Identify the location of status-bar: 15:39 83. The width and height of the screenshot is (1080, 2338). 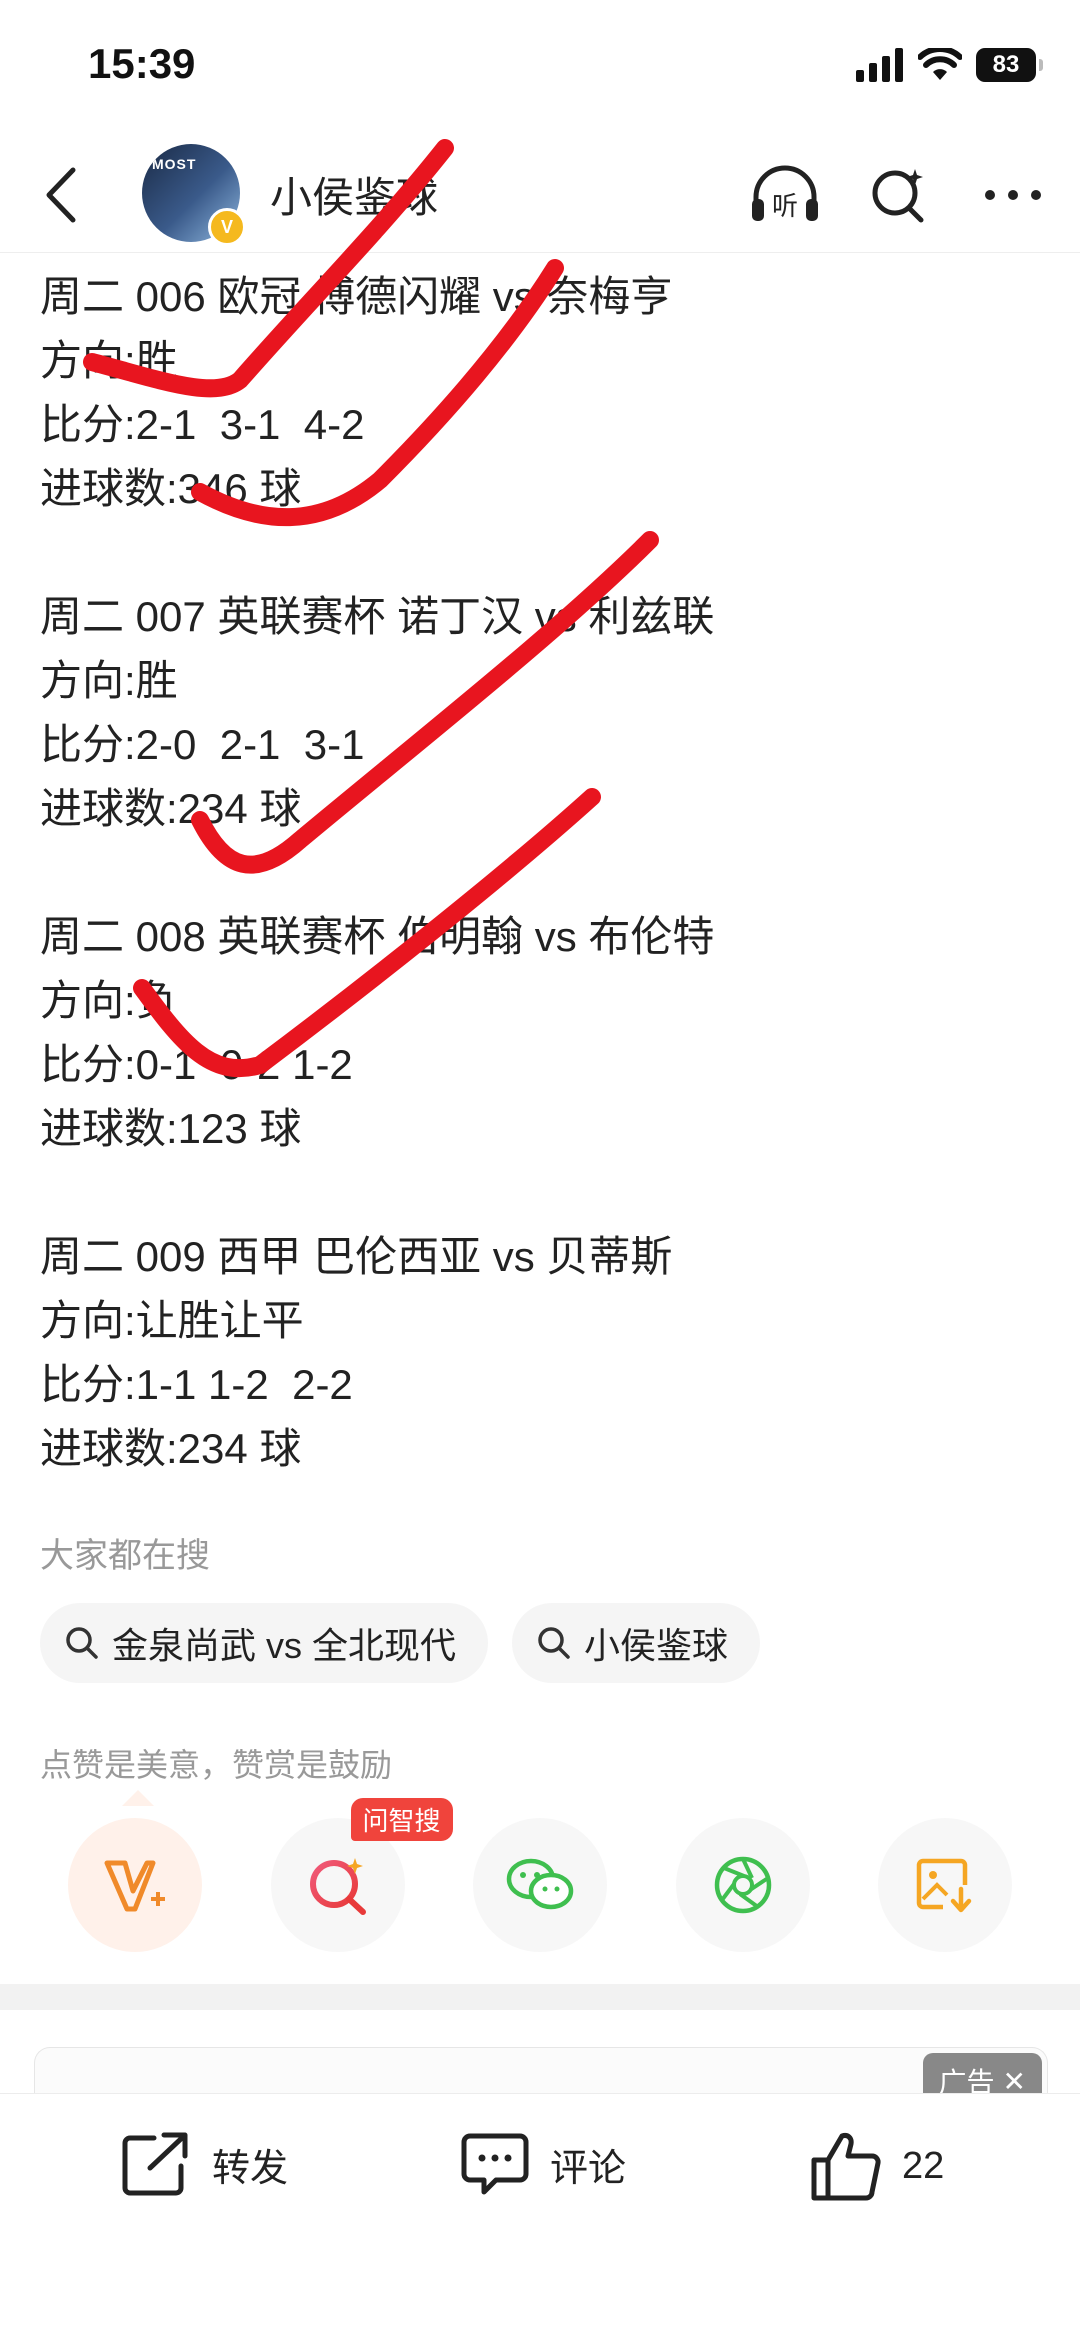
(540, 65).